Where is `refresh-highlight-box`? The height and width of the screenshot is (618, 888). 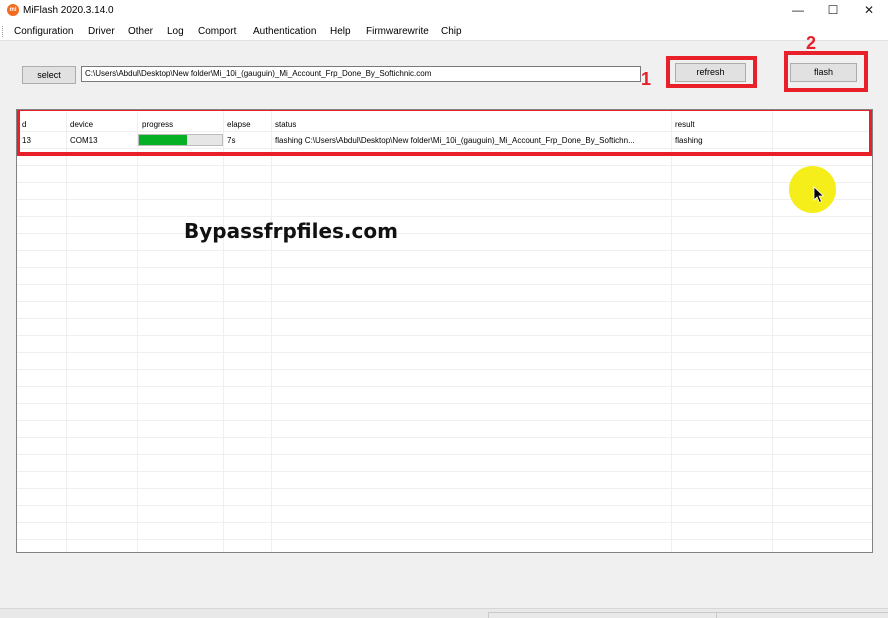
refresh-highlight-box is located at coordinates (711, 72).